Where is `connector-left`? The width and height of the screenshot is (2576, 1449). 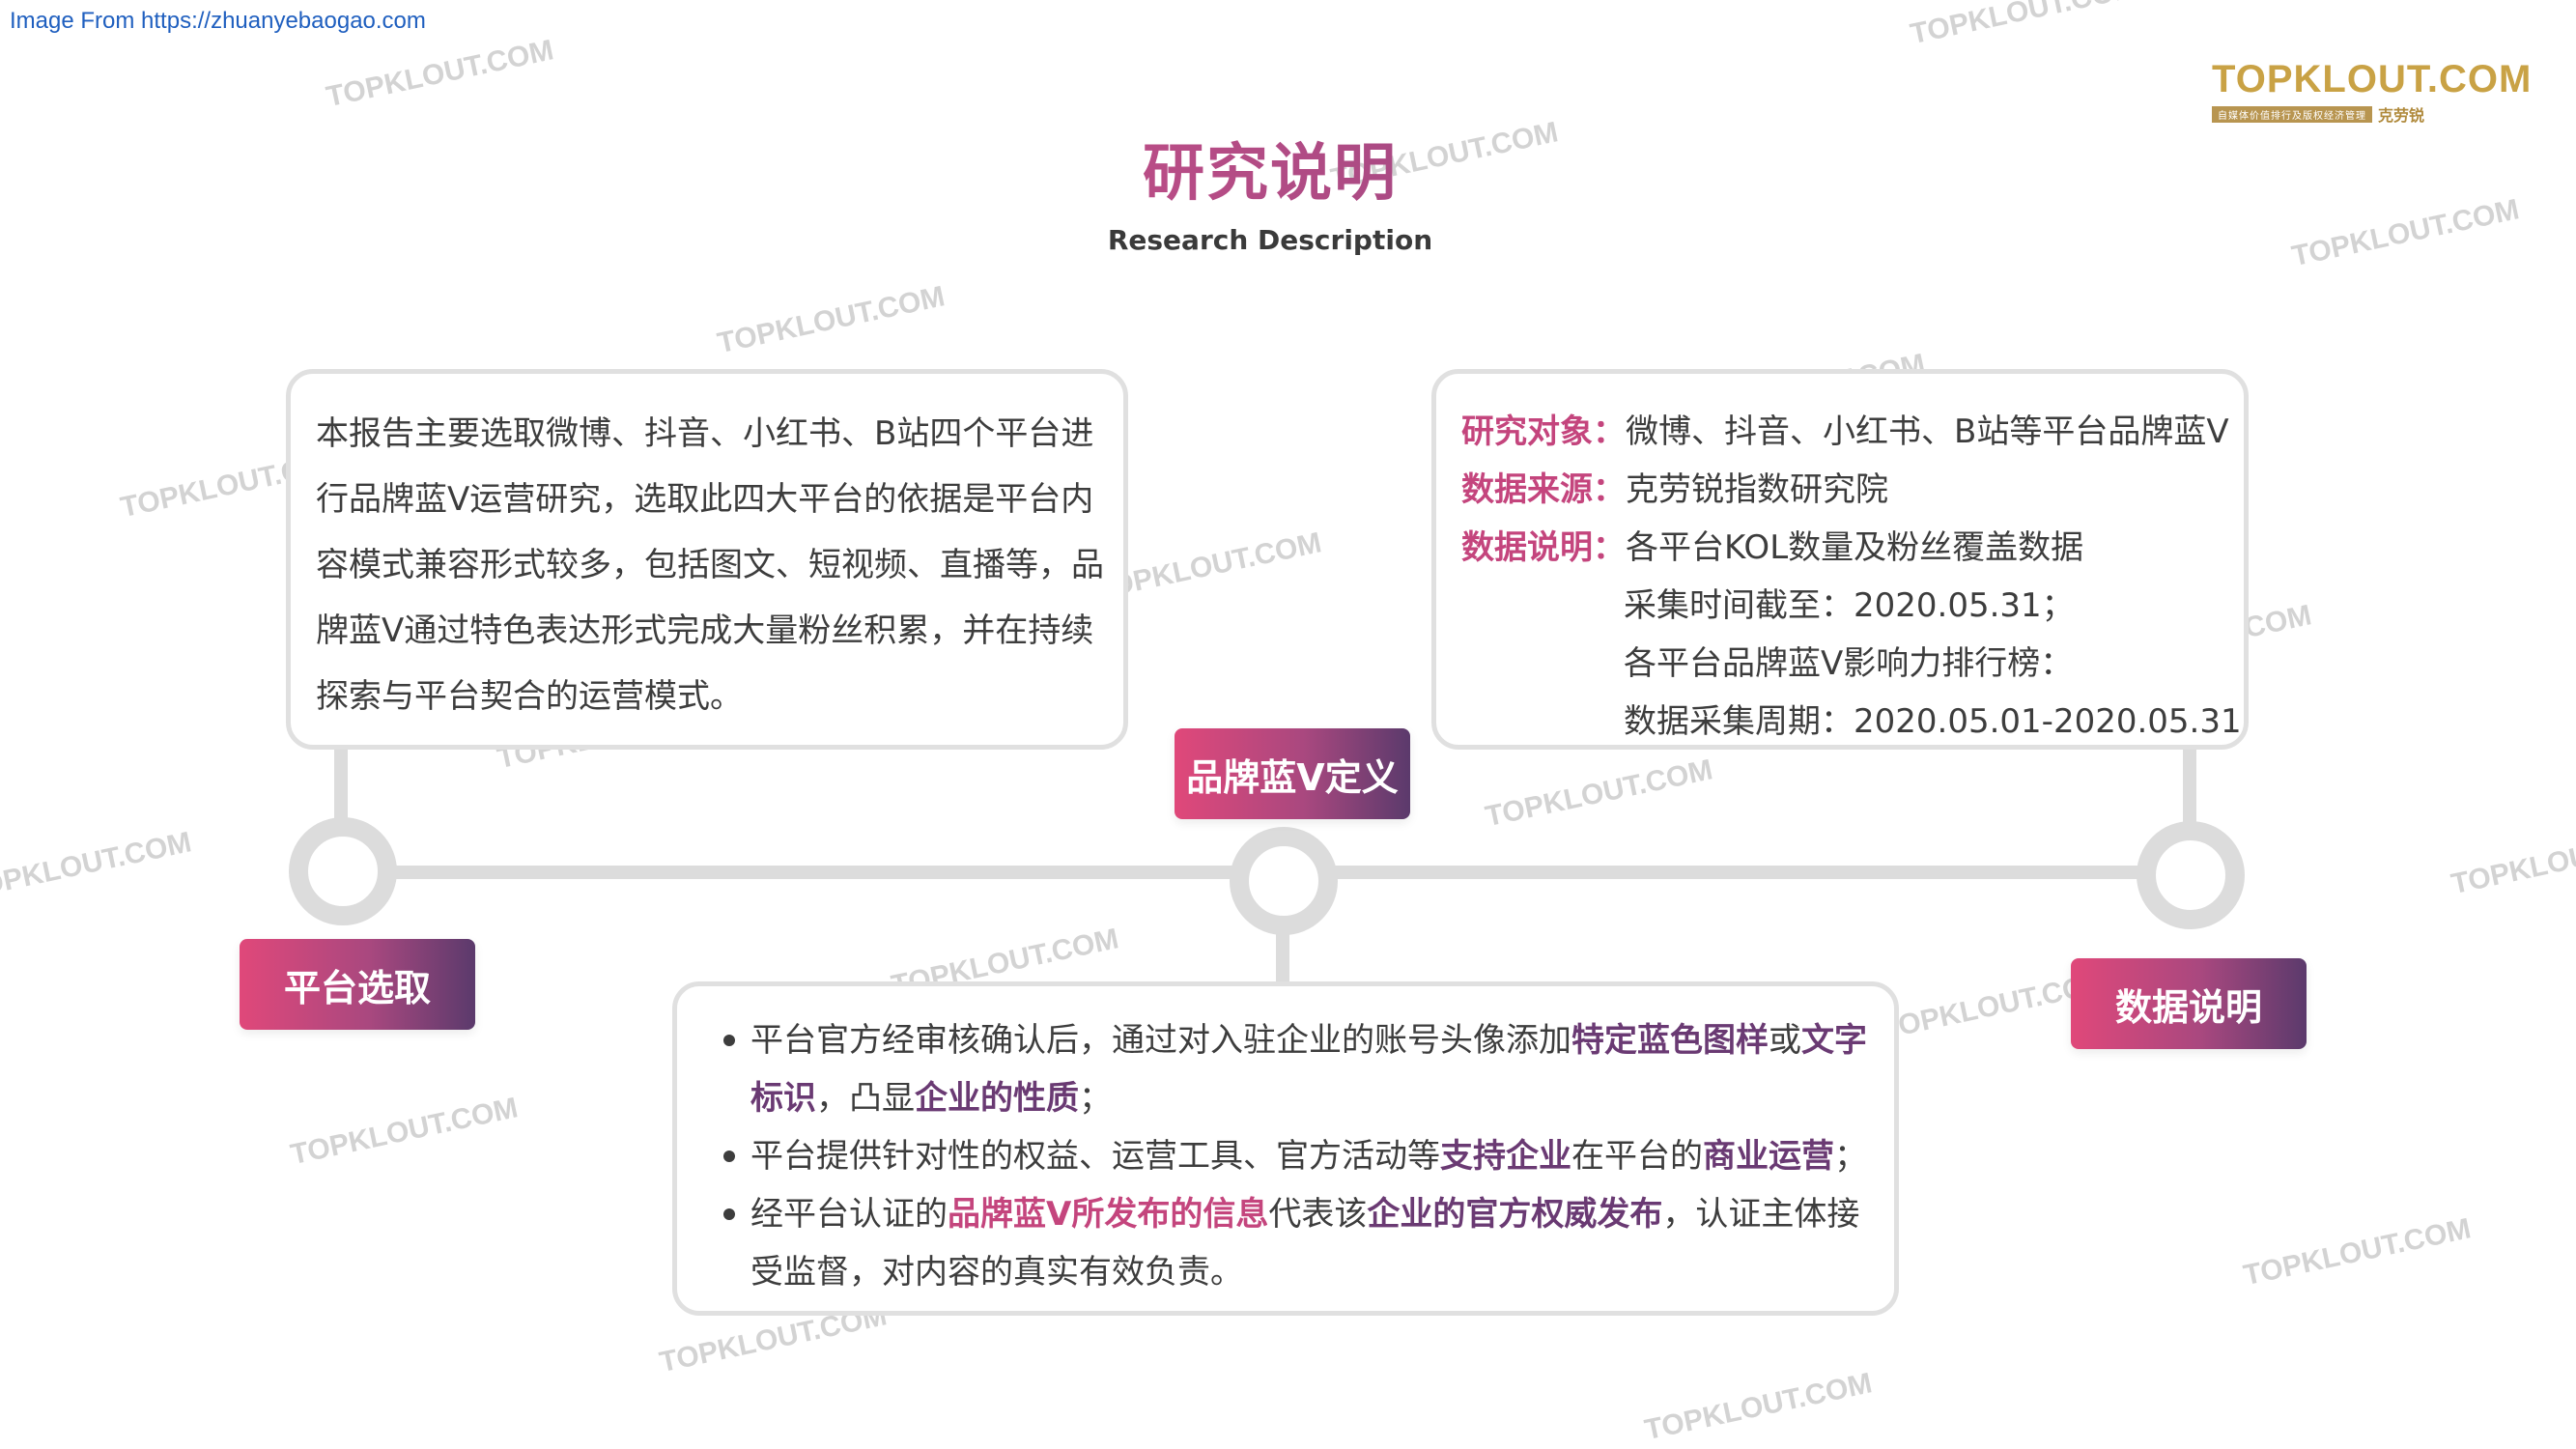 connector-left is located at coordinates (341, 787).